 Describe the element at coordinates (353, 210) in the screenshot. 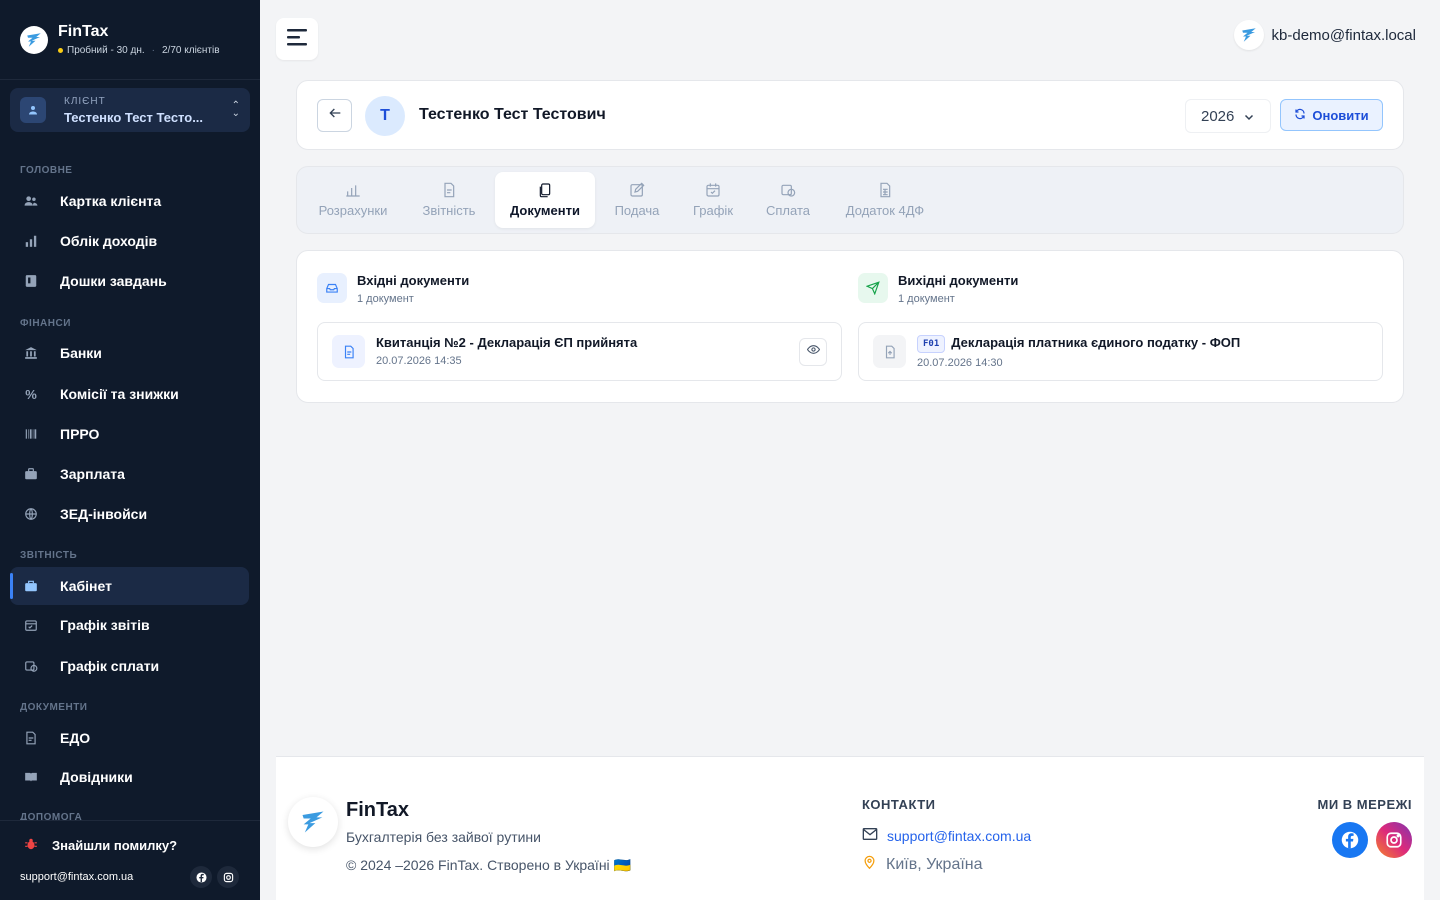

I see `tab-label: Розрахунки` at that location.